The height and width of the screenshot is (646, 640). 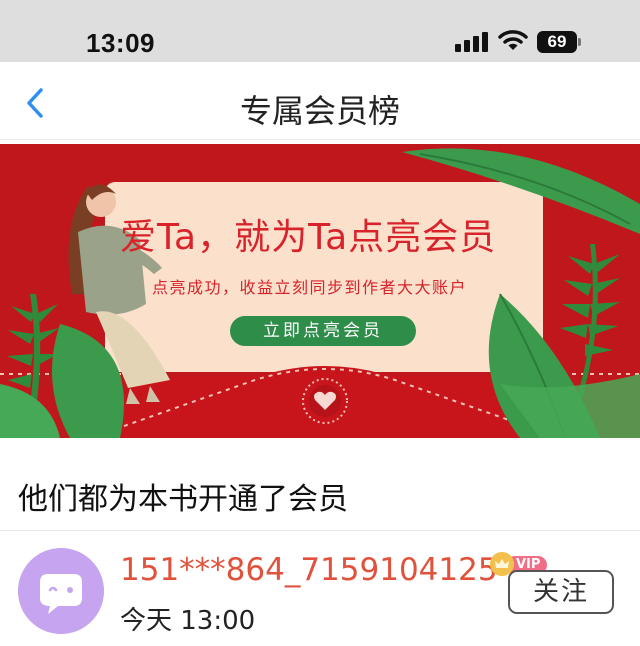 I want to click on heart-seal-icon, so click(x=325, y=401).